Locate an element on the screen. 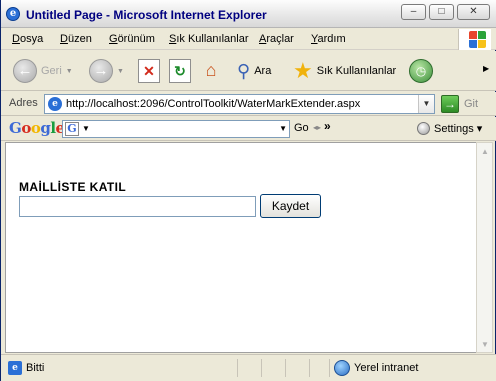  refresh-button: ↻ is located at coordinates (180, 71).